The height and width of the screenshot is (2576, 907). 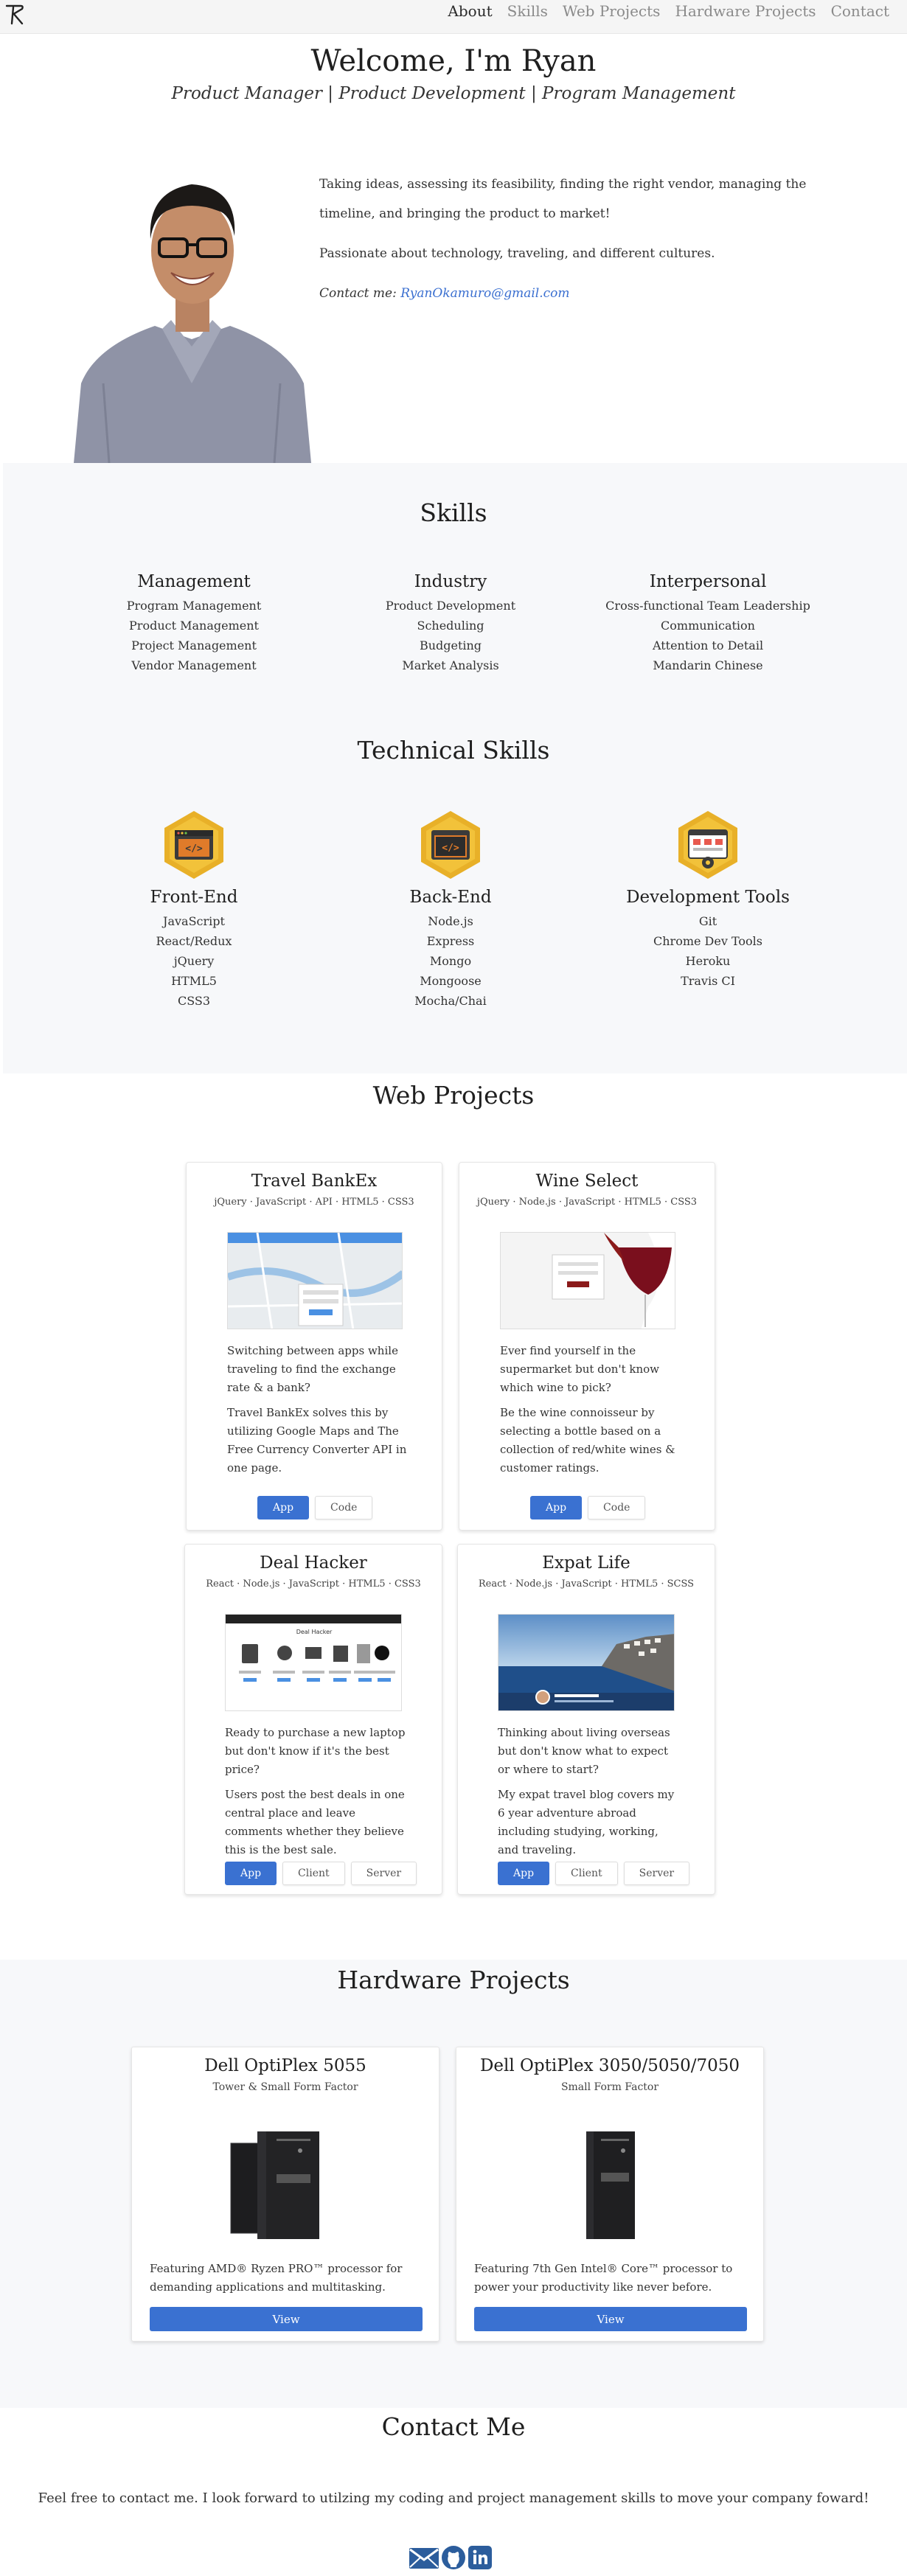 I want to click on hardware-subtitle: Small Form Factor, so click(x=609, y=2087).